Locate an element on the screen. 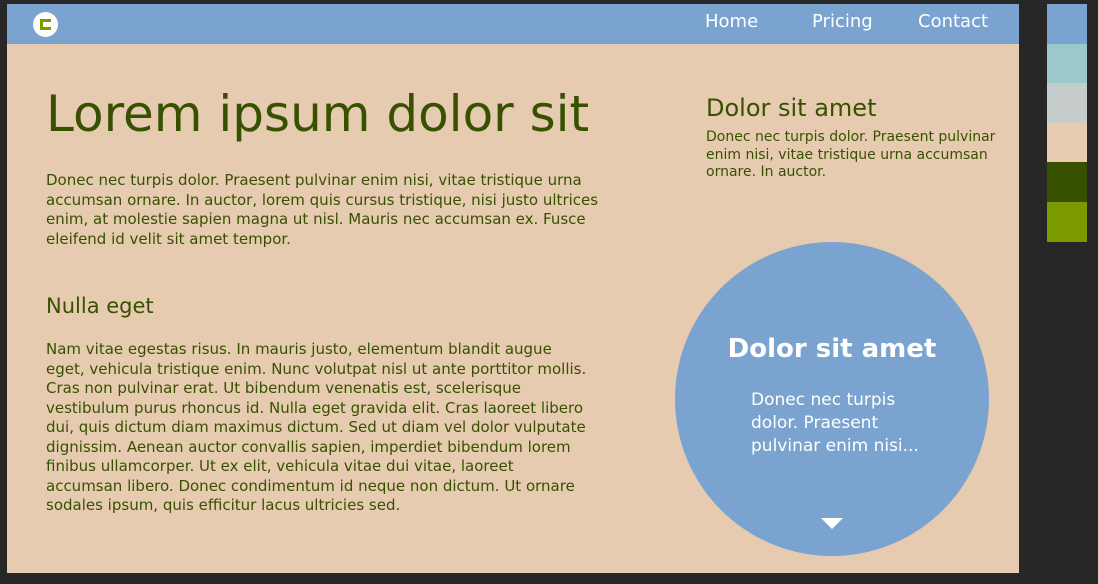 The image size is (1098, 584). hero-title: Lorem ipsum dolor sit is located at coordinates (318, 114).